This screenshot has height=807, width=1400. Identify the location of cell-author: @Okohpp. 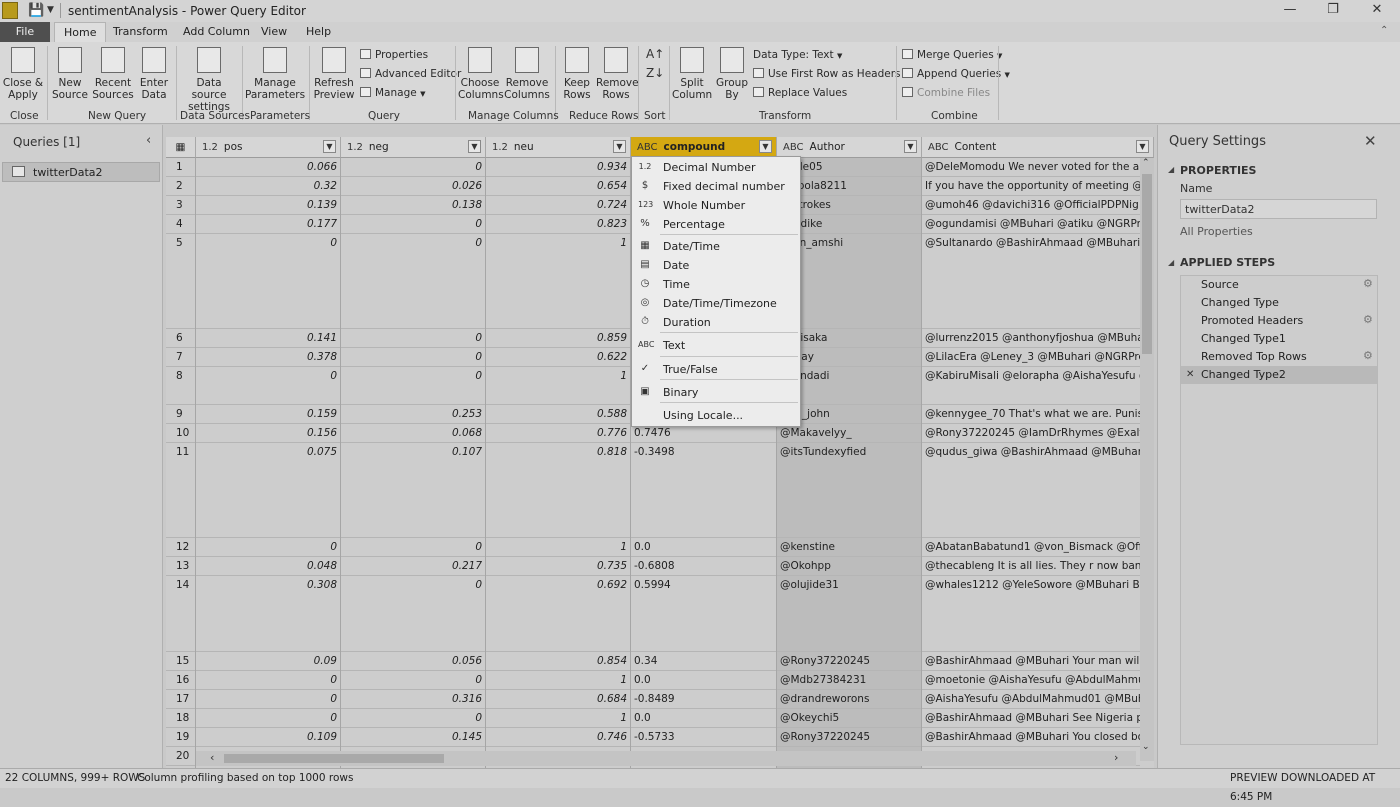
(849, 566).